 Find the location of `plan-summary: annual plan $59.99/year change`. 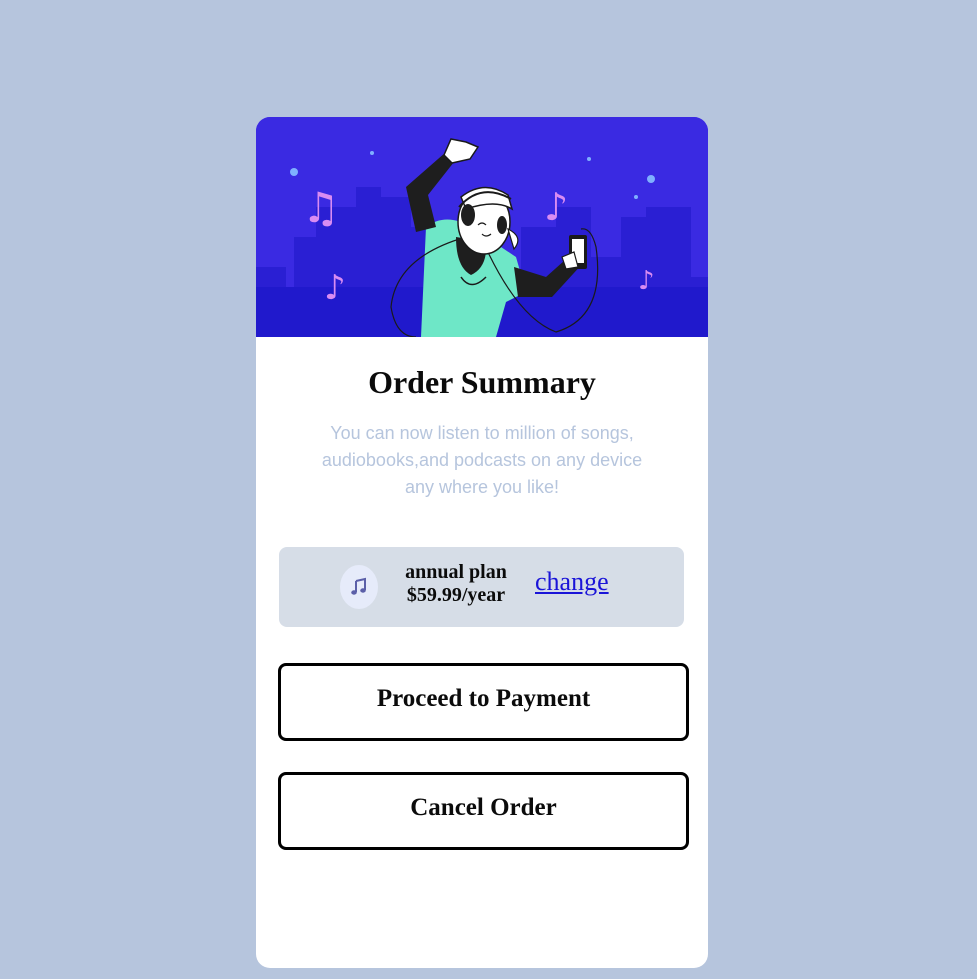

plan-summary: annual plan $59.99/year change is located at coordinates (481, 587).